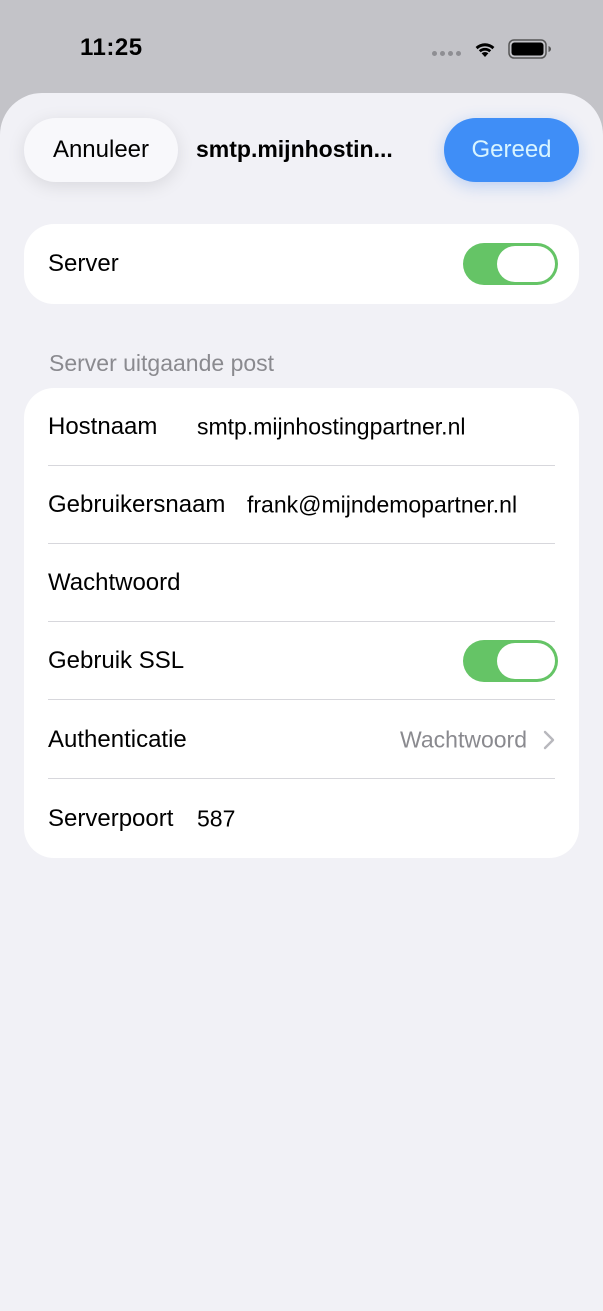  What do you see at coordinates (111, 818) in the screenshot?
I see `port-label: Serverpoort` at bounding box center [111, 818].